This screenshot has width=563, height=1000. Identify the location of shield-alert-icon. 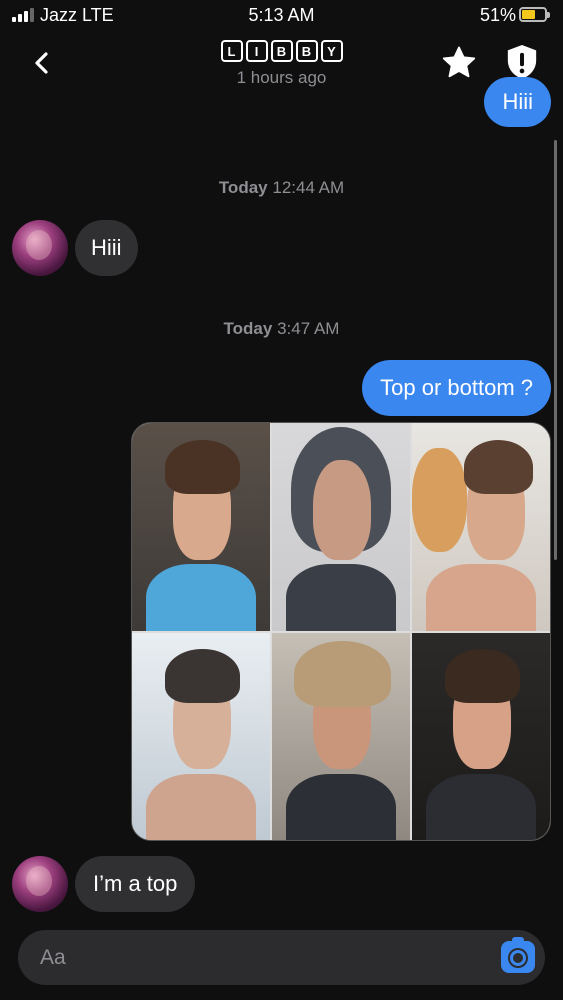
(522, 62).